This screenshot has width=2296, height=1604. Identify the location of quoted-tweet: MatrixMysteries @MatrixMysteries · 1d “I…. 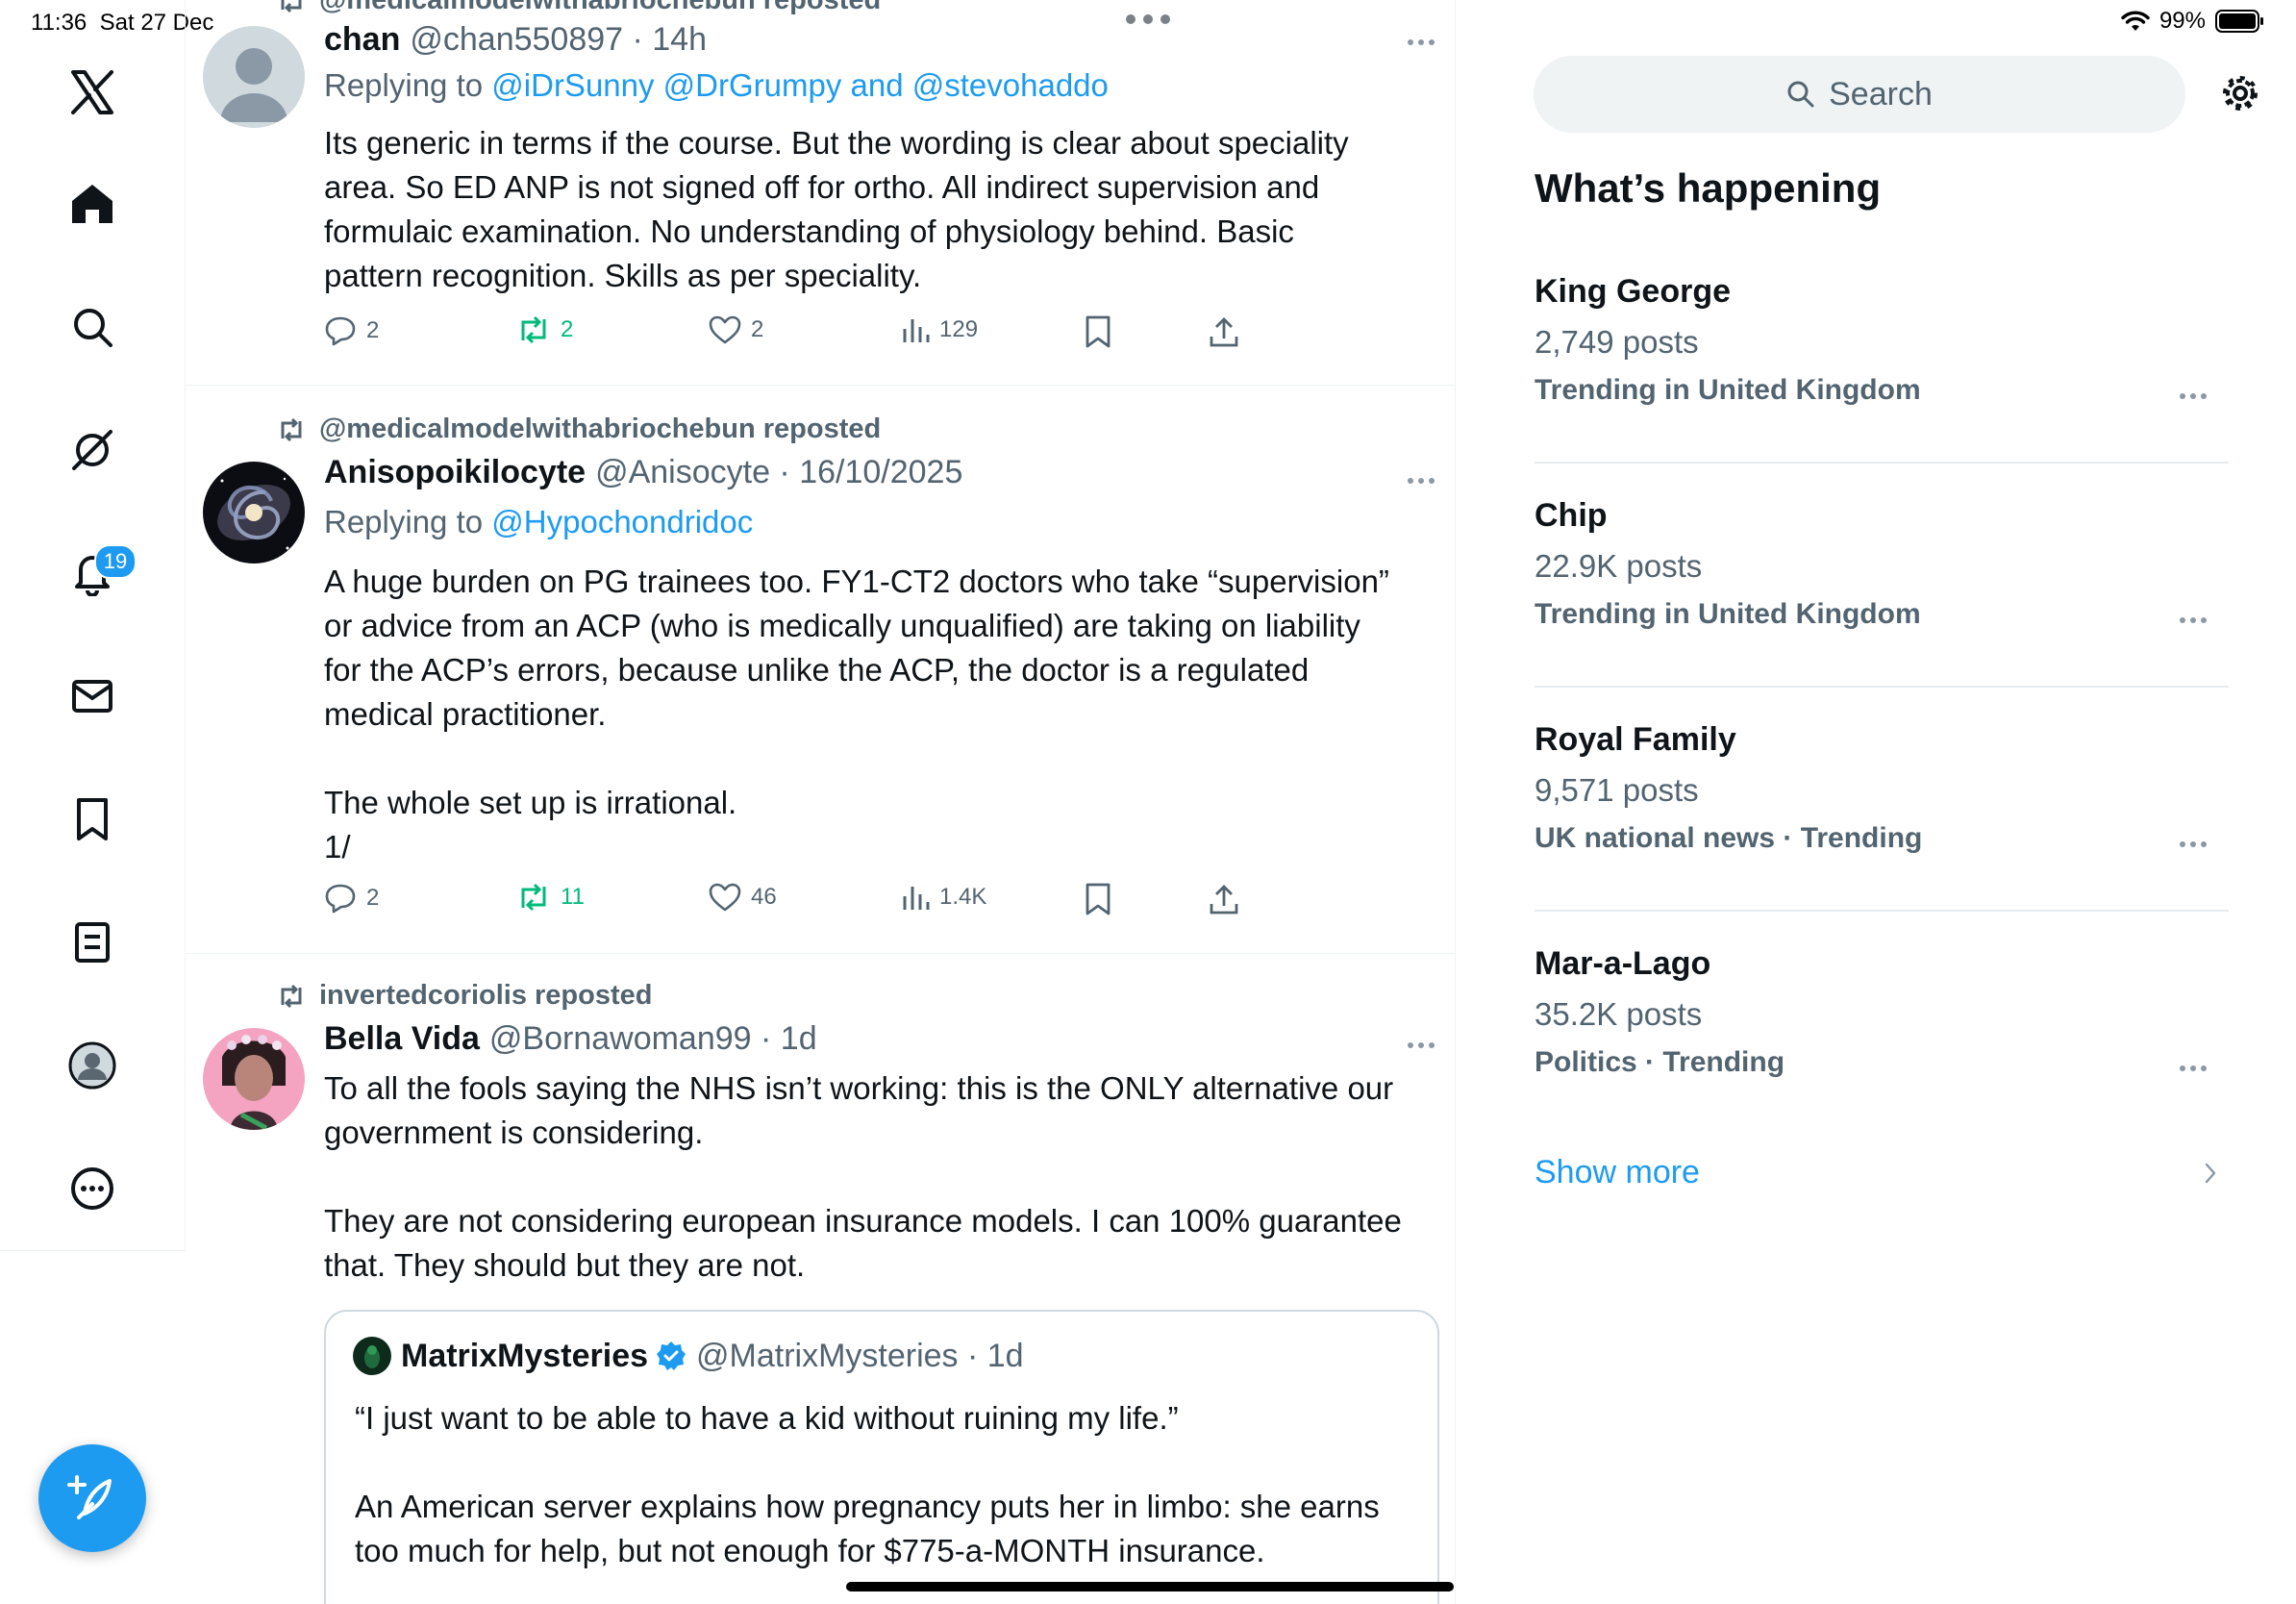
(881, 1457).